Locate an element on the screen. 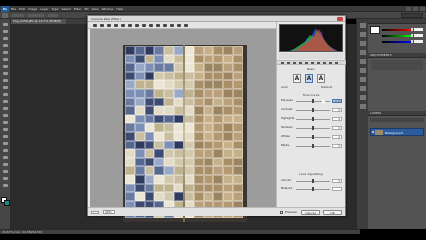 This screenshot has height=240, width=426. radial-filter-icon is located at coordinates (172, 25).